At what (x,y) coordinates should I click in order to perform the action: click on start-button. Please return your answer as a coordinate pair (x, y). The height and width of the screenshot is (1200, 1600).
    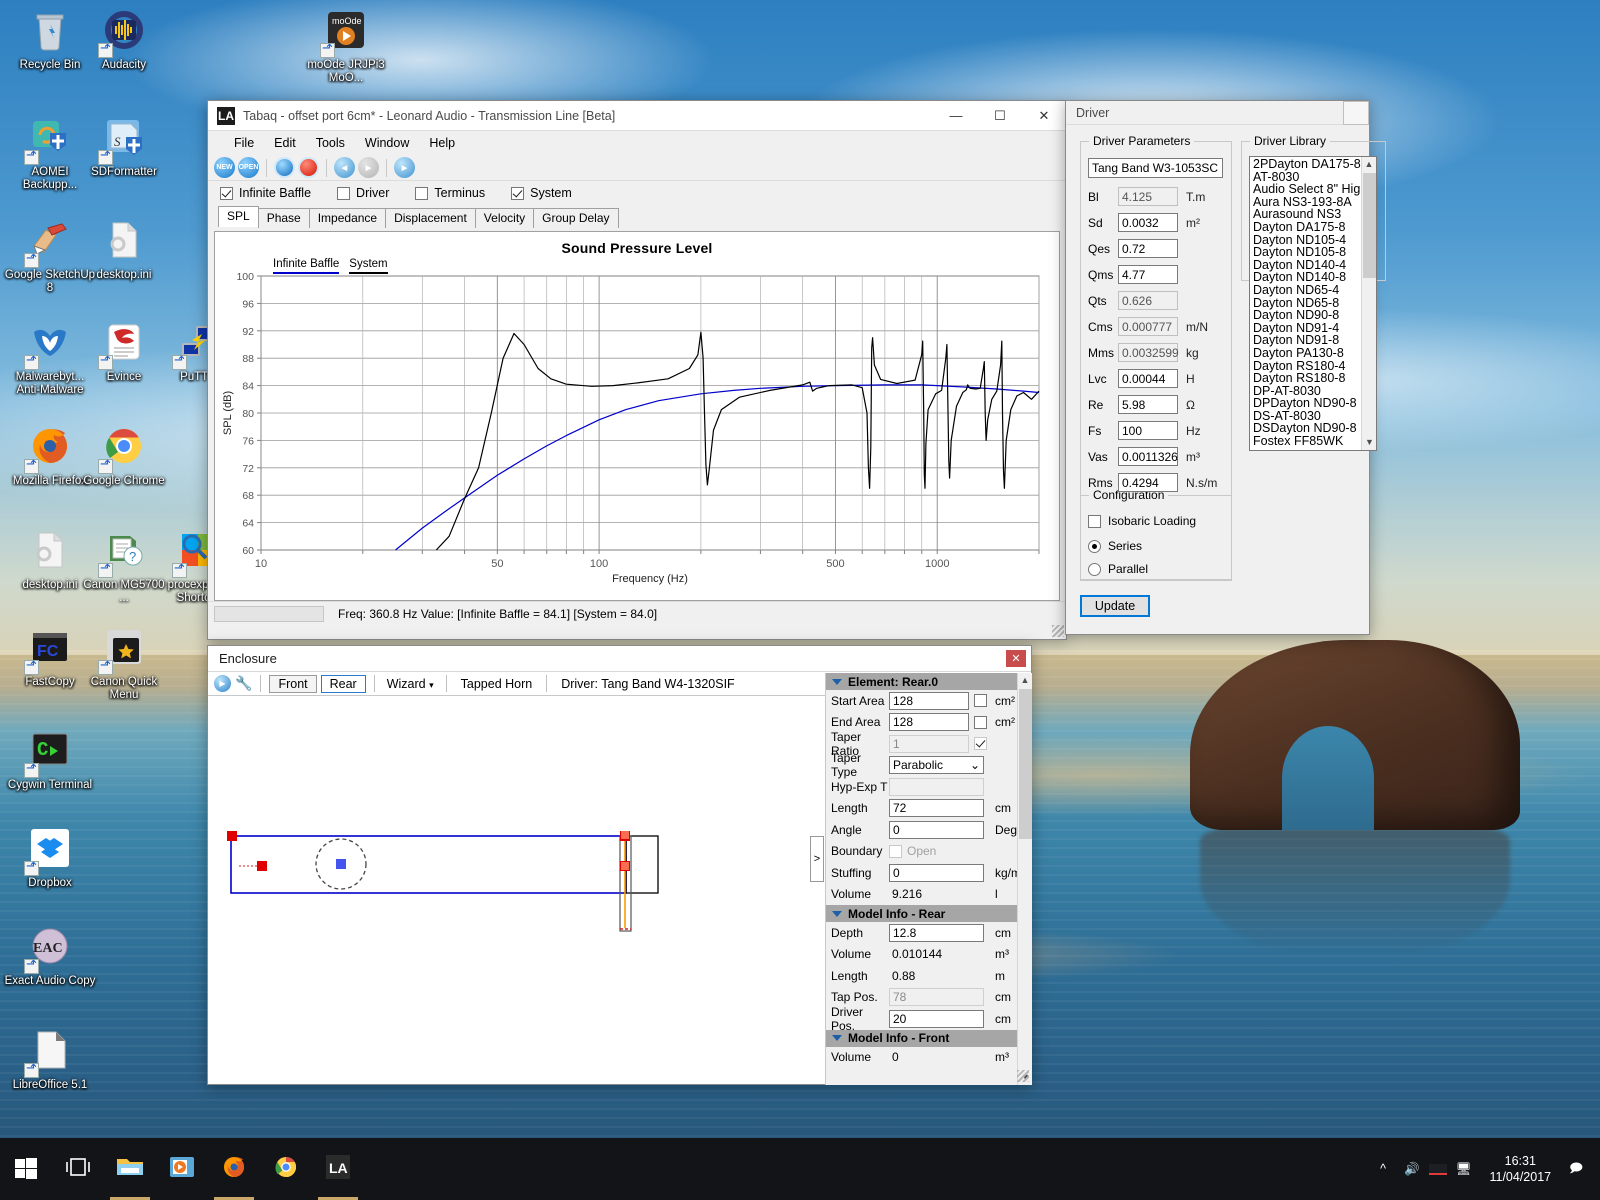
    Looking at the image, I should click on (26, 1169).